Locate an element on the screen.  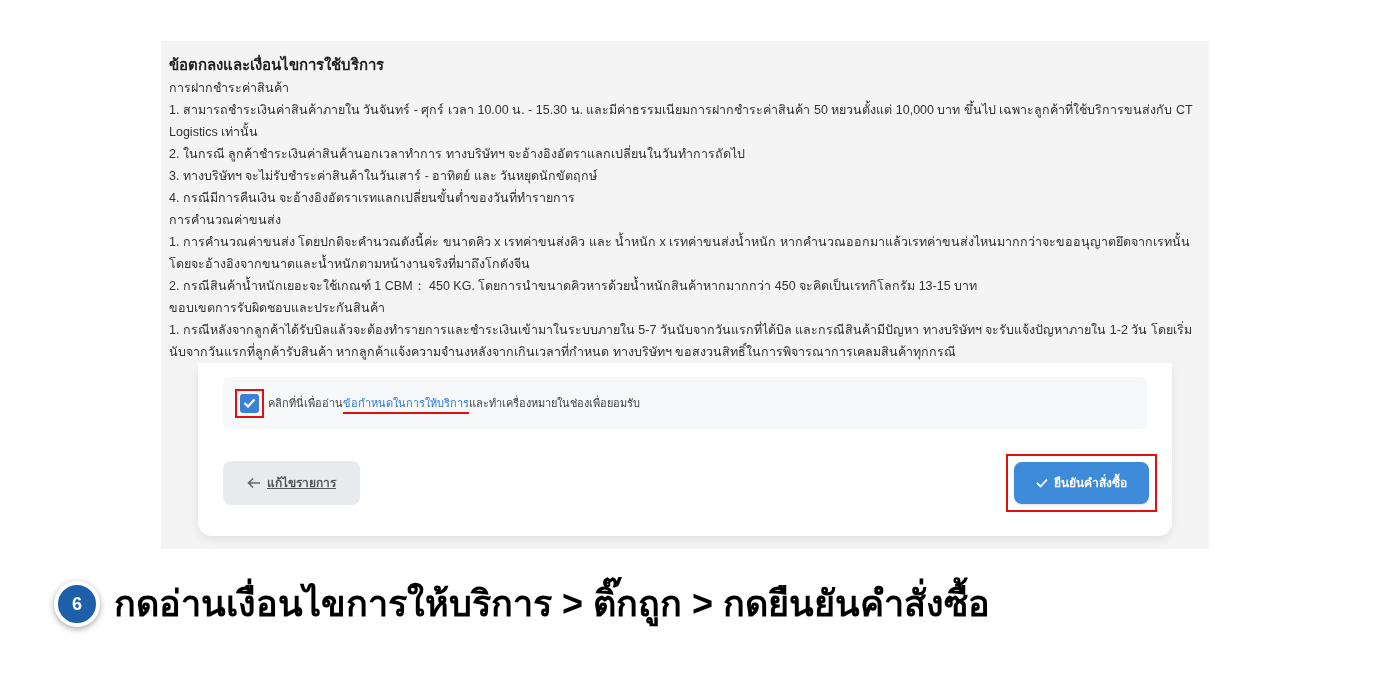
terms-paragraph: 3. ทางบริษัทฯ จะไม่รับชำระค่าสินค้าในวันเสาร์ - อาทิตย์ และ วันหยุดนักขัตฤกษ์ is located at coordinates (384, 177).